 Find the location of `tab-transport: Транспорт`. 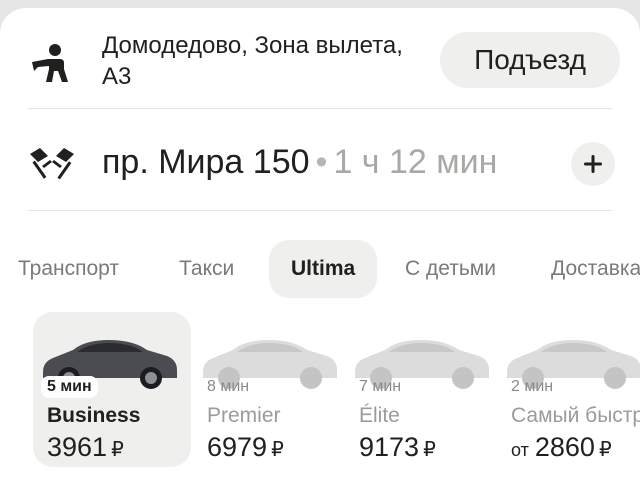

tab-transport: Транспорт is located at coordinates (68, 269).